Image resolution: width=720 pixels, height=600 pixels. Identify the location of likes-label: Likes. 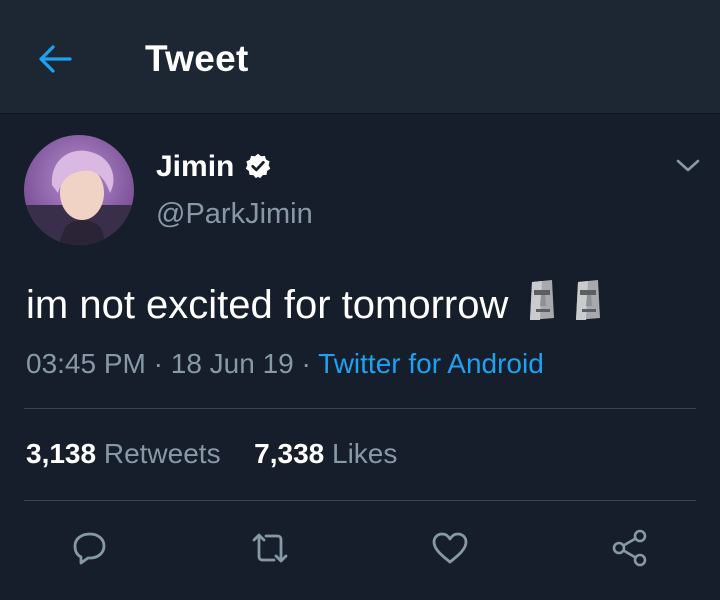
(365, 453).